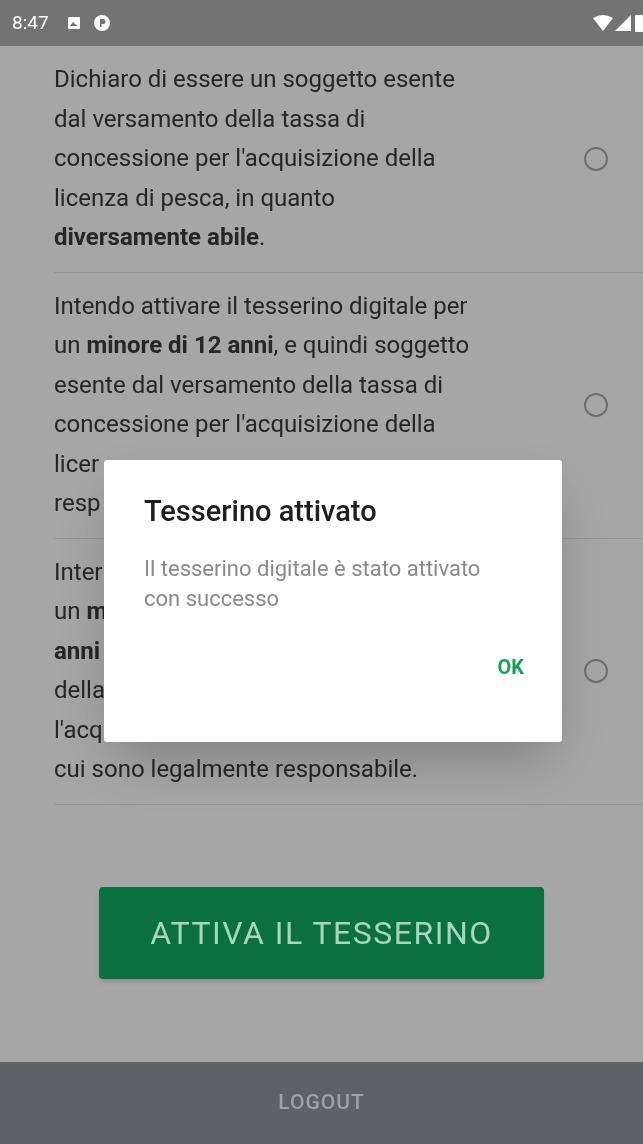 This screenshot has height=1144, width=643. Describe the element at coordinates (160, 237) in the screenshot. I see `option-text: diversamente abile.` at that location.